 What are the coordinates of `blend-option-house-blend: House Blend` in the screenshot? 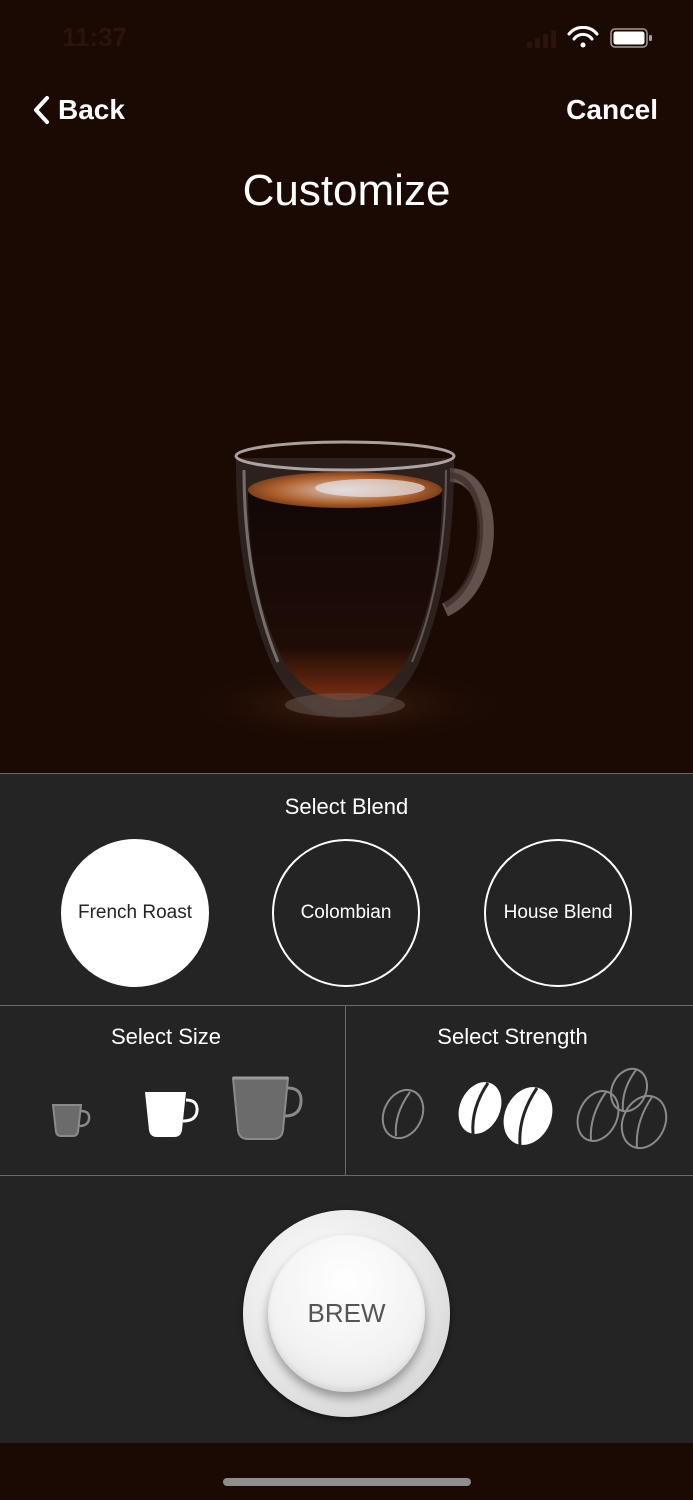 It's located at (558, 913).